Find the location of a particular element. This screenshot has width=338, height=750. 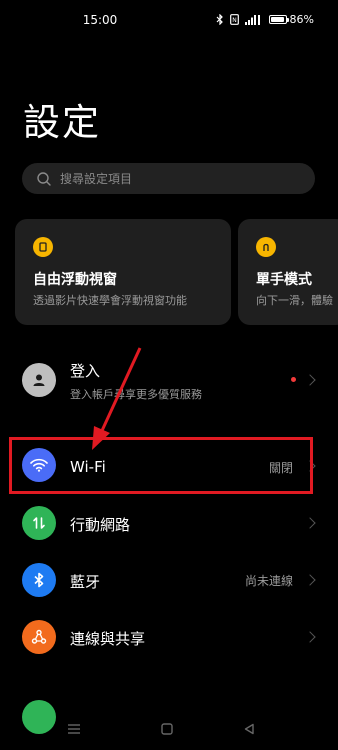

mobile-data-row: 行動網路 is located at coordinates (169, 522).